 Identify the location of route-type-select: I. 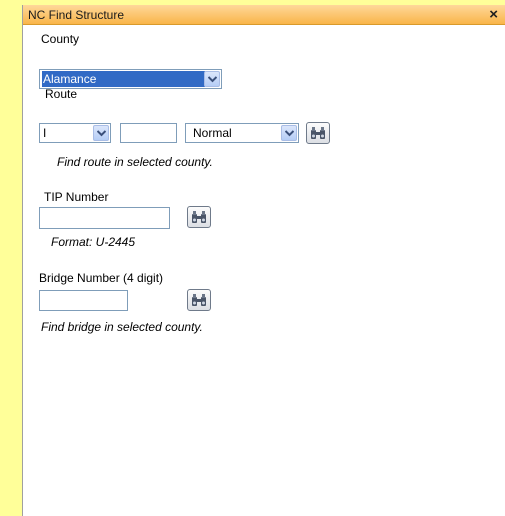
(75, 133).